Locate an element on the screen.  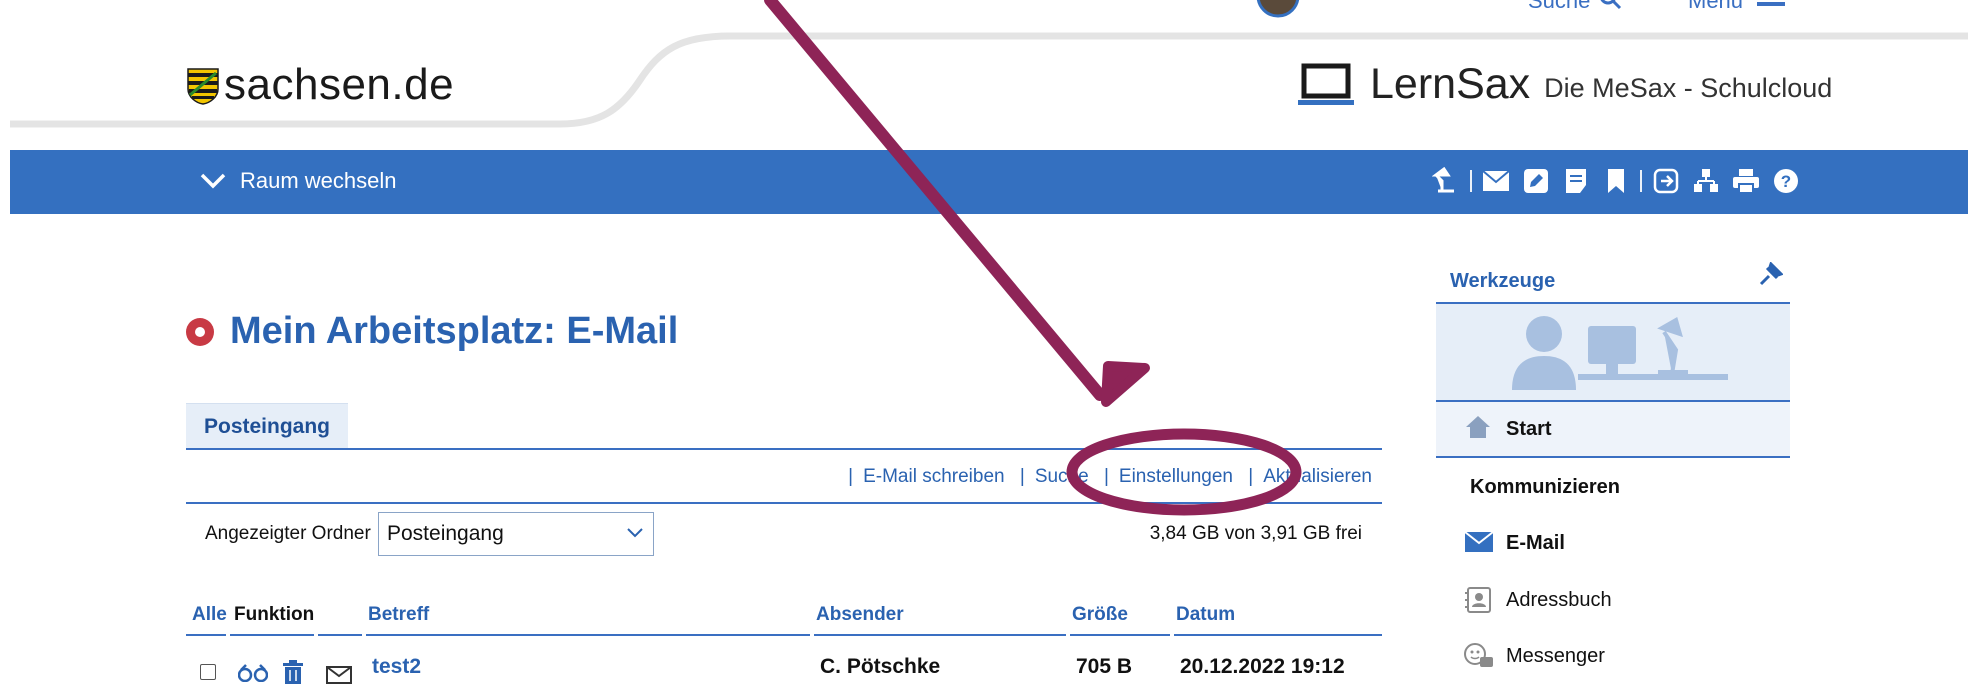
pin-icon is located at coordinates (1770, 275).